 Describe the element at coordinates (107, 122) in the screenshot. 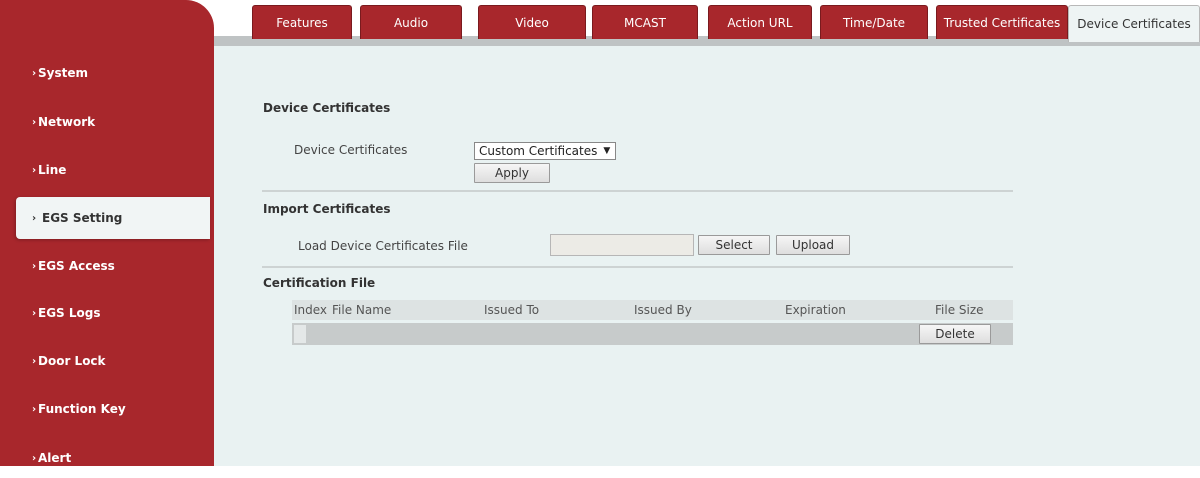

I see `sidebar-item-network: › Network` at that location.